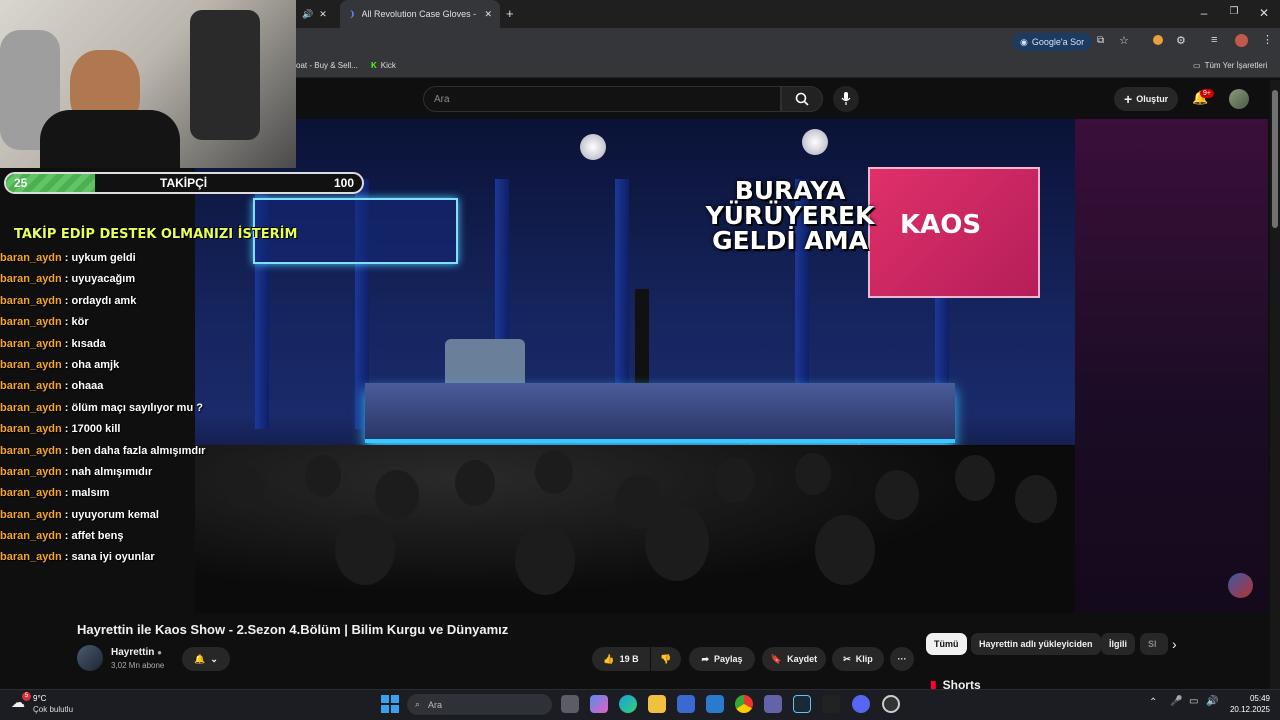 The width and height of the screenshot is (1280, 720). I want to click on kick-icon: K, so click(374, 65).